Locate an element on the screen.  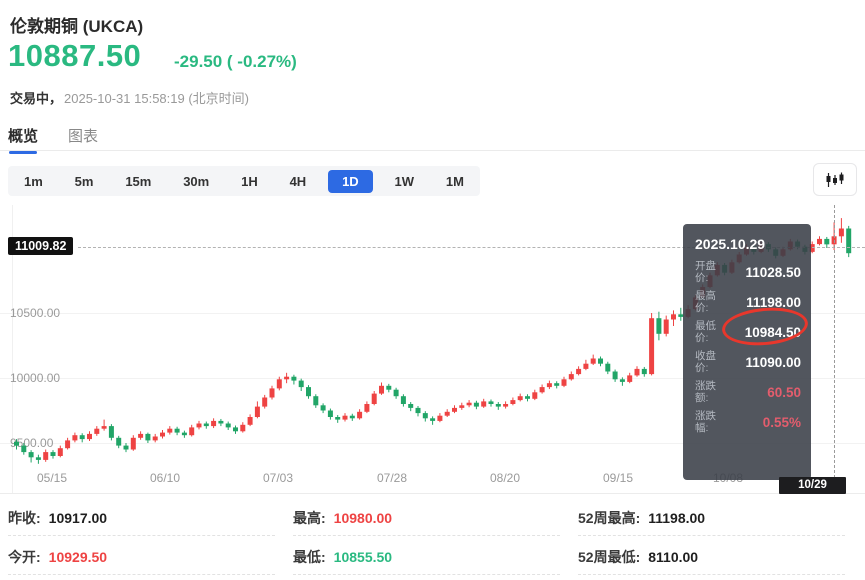
tooltip-row-open: 开盘价: 11028.50 is located at coordinates (748, 272).